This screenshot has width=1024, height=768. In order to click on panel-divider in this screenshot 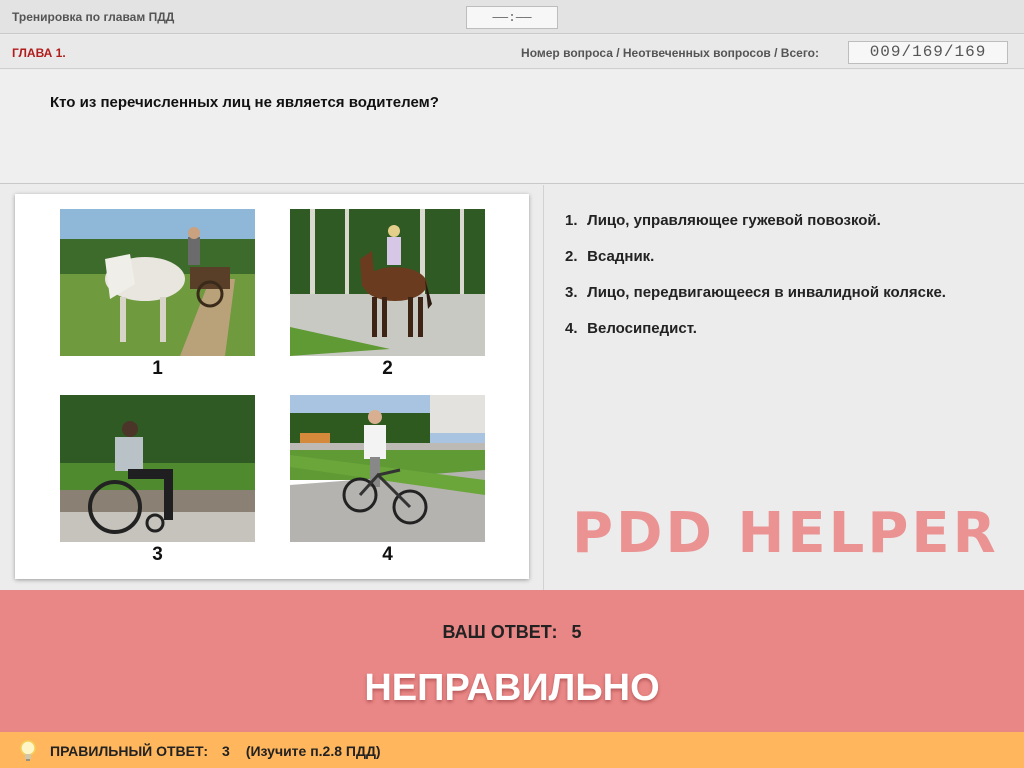, I will do `click(543, 387)`.